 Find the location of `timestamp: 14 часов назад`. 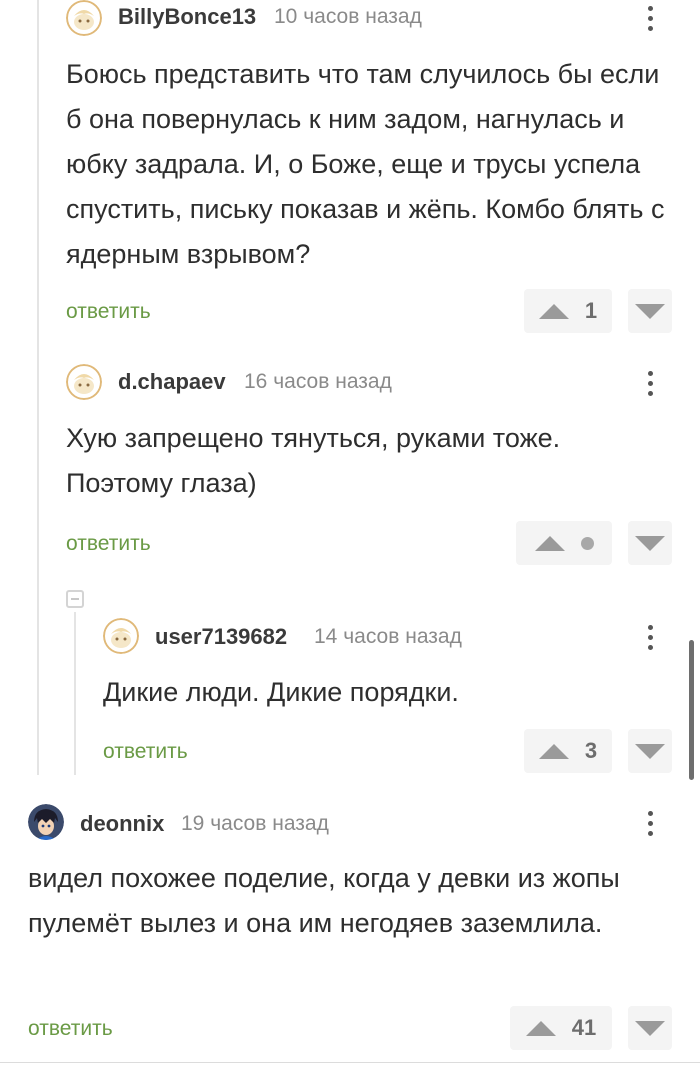

timestamp: 14 часов назад is located at coordinates (388, 636).